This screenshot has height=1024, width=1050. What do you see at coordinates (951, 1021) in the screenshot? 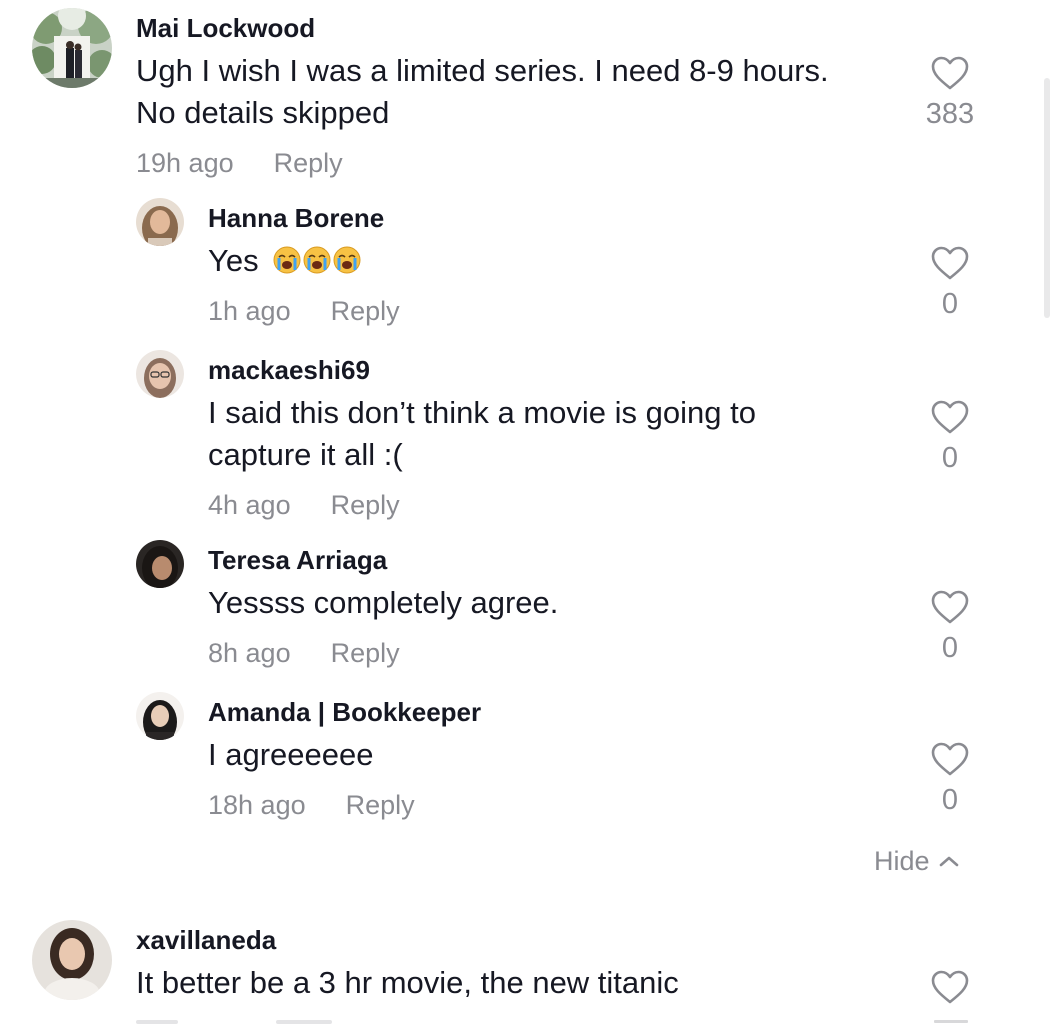
I see `like-count-clipped` at bounding box center [951, 1021].